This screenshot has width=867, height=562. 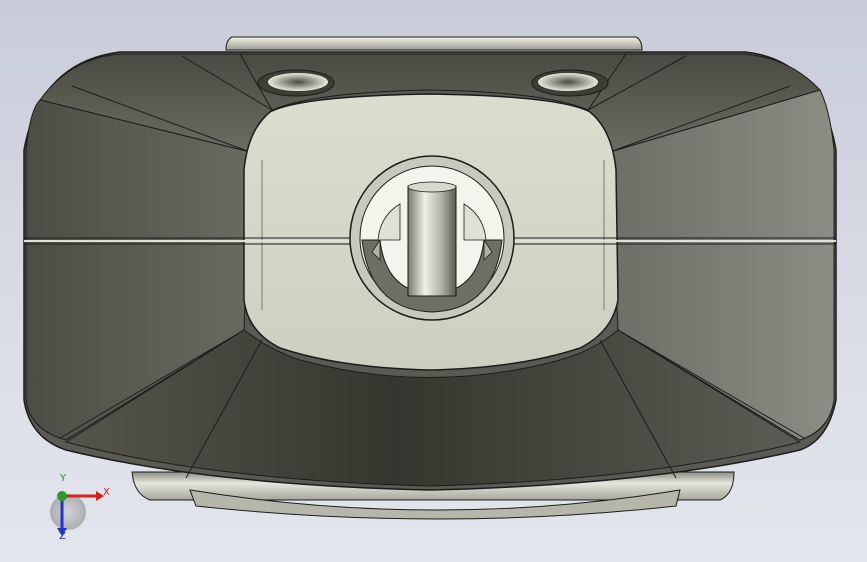 What do you see at coordinates (80, 511) in the screenshot?
I see `coordinate-triad: X Y Z` at bounding box center [80, 511].